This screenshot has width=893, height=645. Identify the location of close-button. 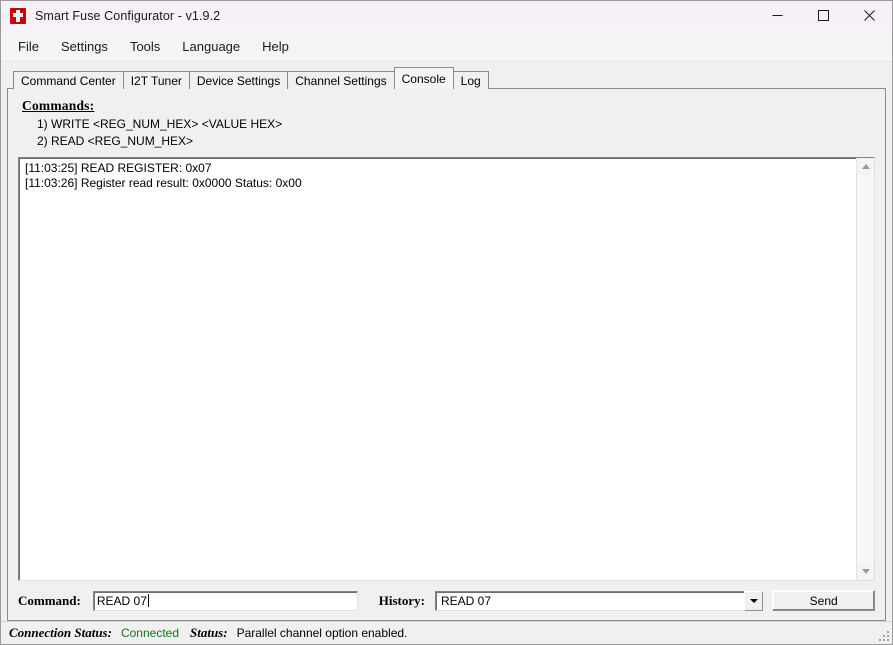
(869, 15).